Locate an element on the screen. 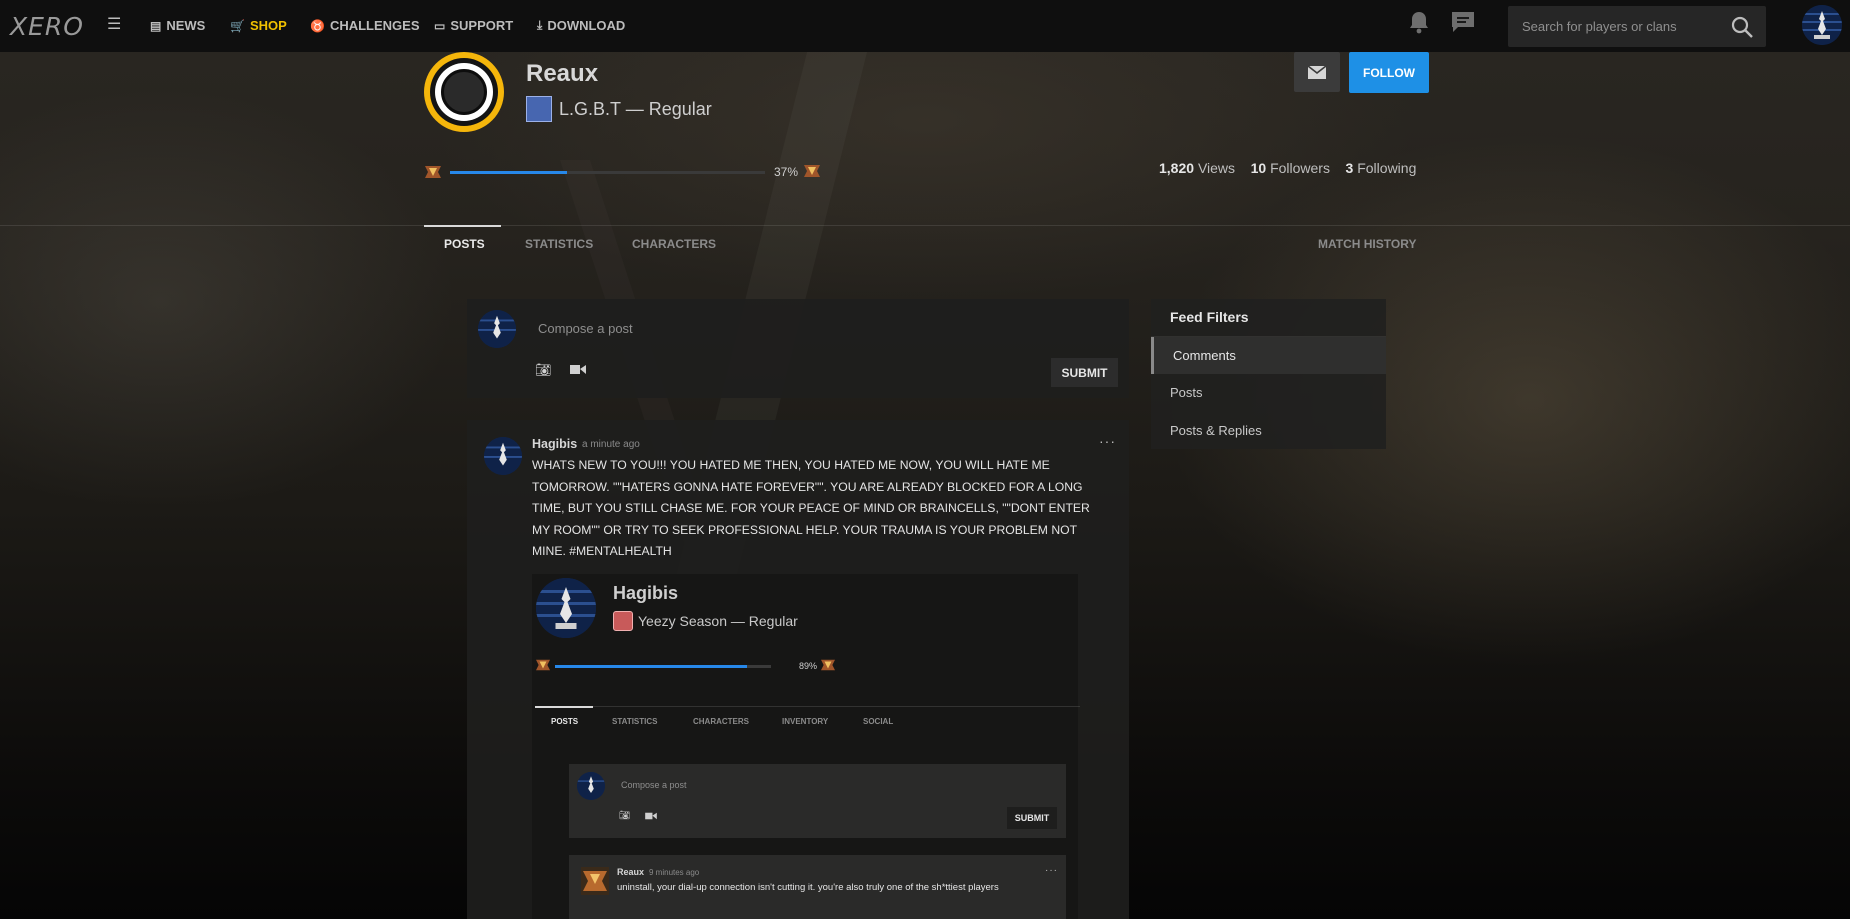 Image resolution: width=1850 pixels, height=919 pixels. search-box is located at coordinates (1637, 26).